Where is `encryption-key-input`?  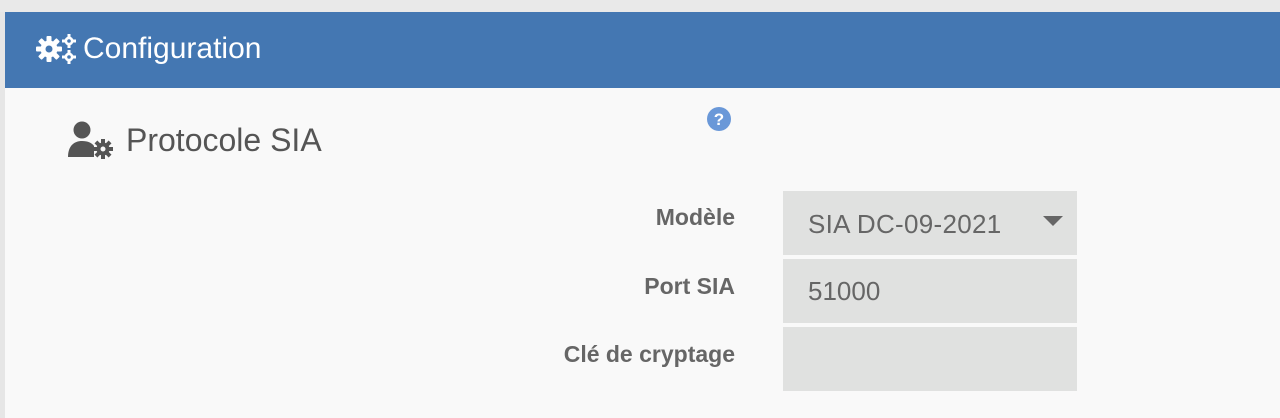
encryption-key-input is located at coordinates (930, 359).